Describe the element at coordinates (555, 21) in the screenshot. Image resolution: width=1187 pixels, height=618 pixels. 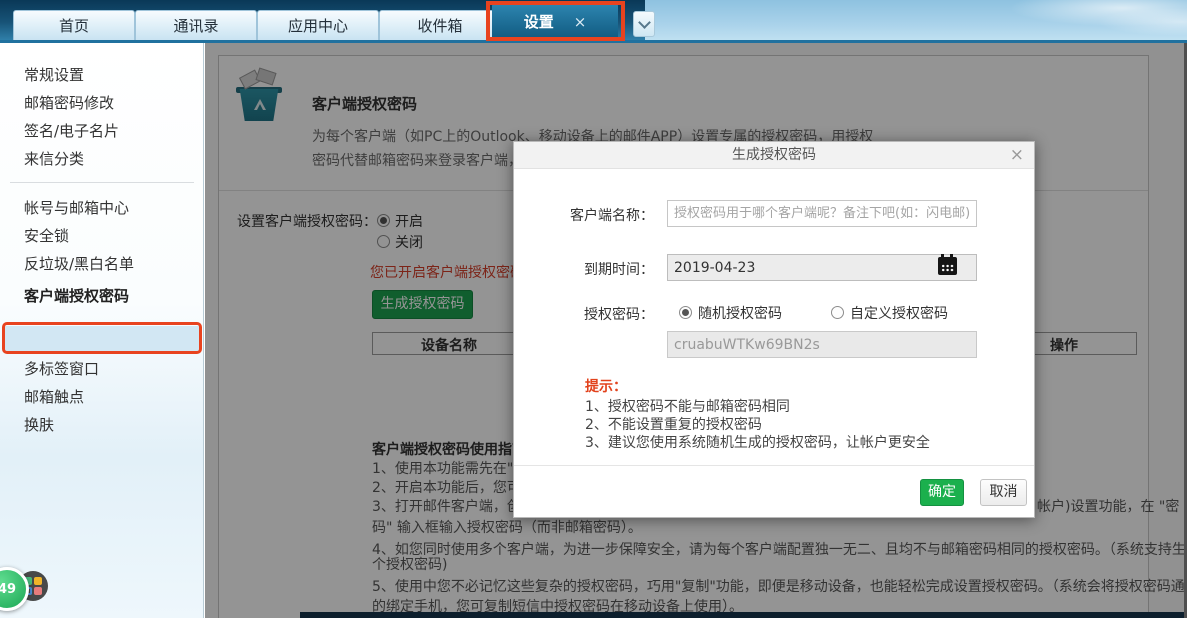
I see `tab-settings: 设置 ×` at that location.